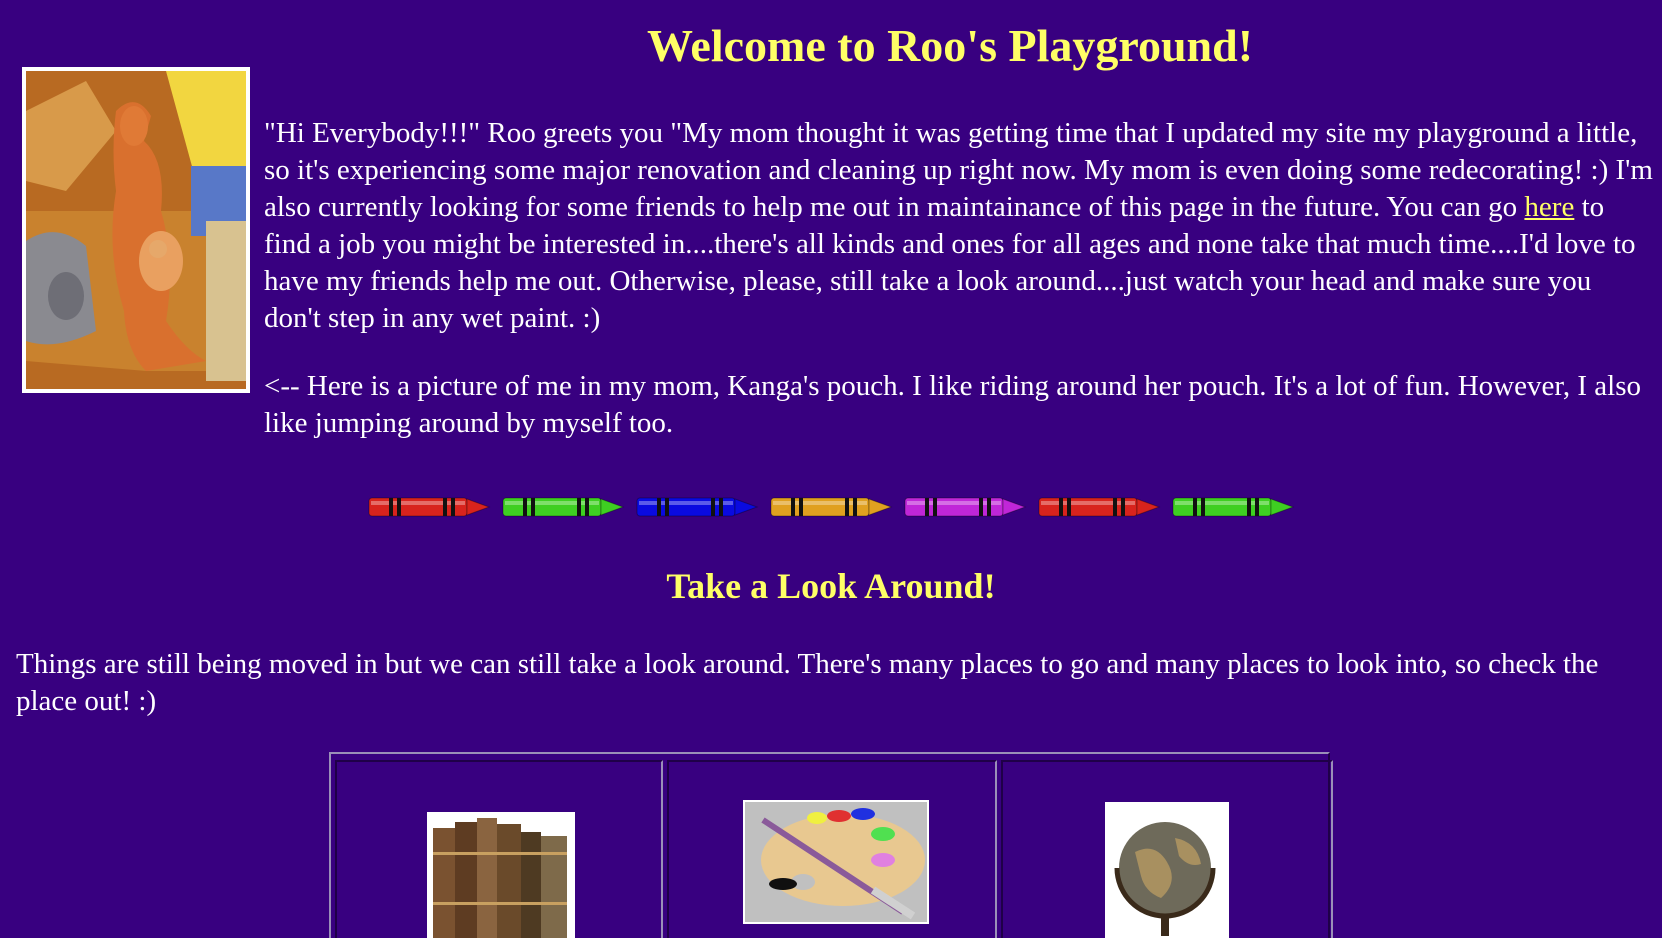  What do you see at coordinates (501, 875) in the screenshot?
I see `books-icon` at bounding box center [501, 875].